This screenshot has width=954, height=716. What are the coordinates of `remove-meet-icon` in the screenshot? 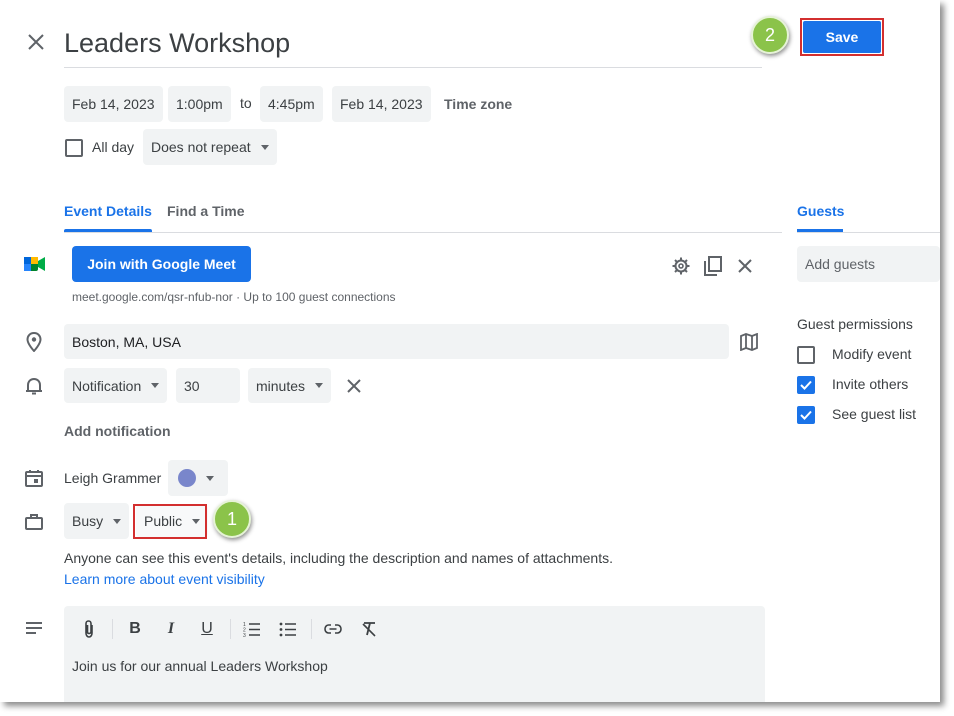 It's located at (745, 266).